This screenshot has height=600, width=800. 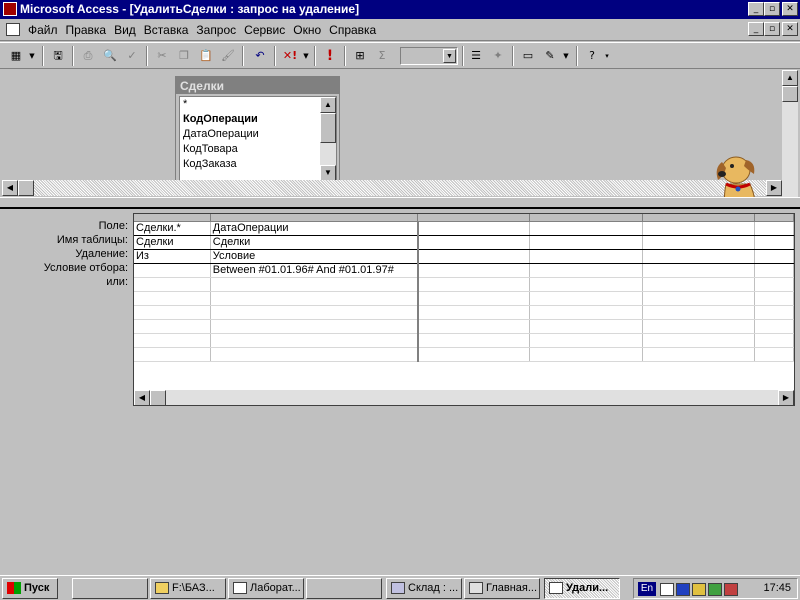 What do you see at coordinates (110, 588) in the screenshot?
I see `taskbar-task` at bounding box center [110, 588].